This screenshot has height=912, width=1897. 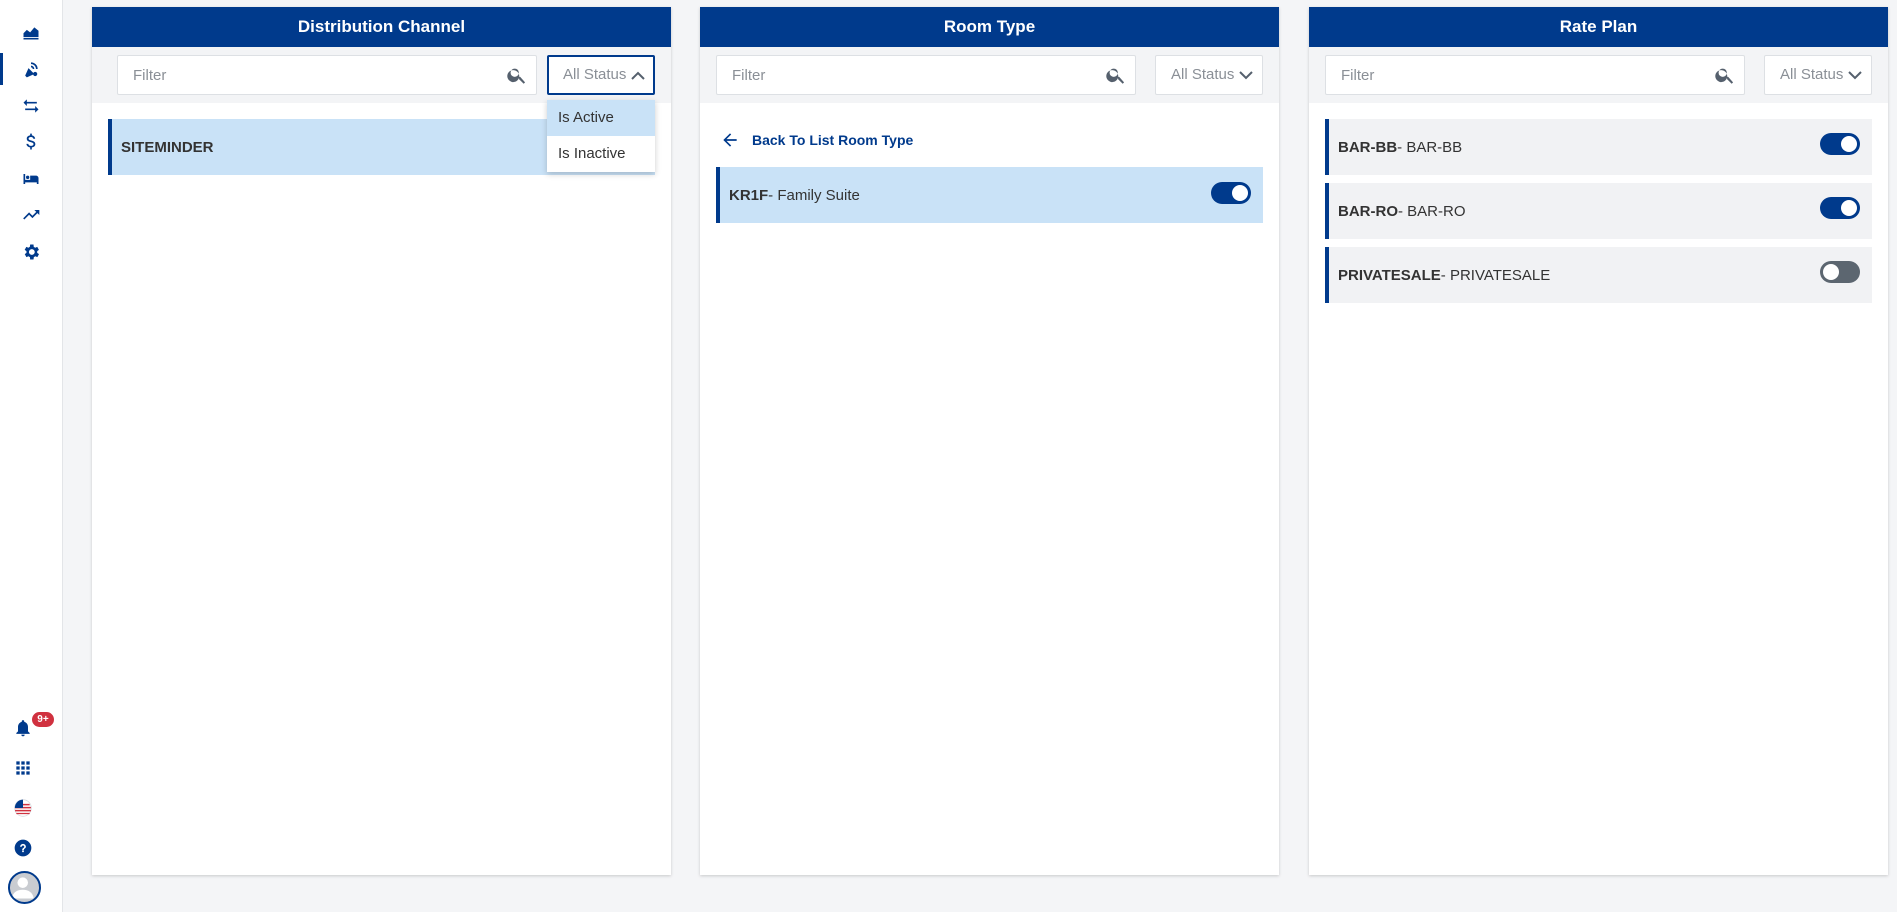 I want to click on sidebar: 9+, so click(x=31, y=456).